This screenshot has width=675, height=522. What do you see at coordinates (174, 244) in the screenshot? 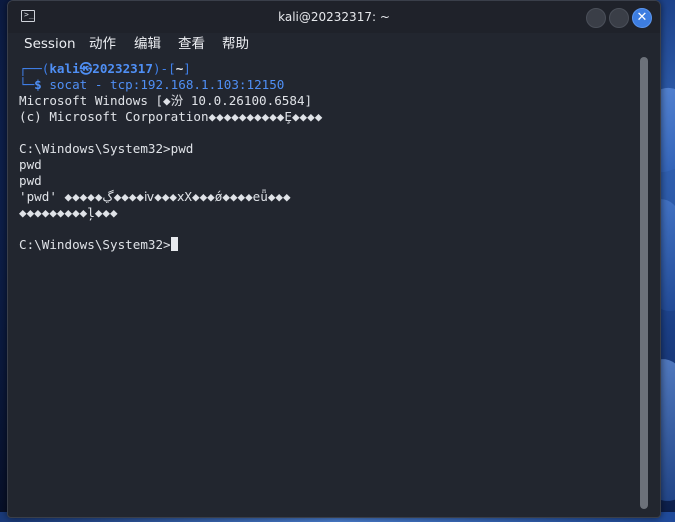
I see `text-cursor` at bounding box center [174, 244].